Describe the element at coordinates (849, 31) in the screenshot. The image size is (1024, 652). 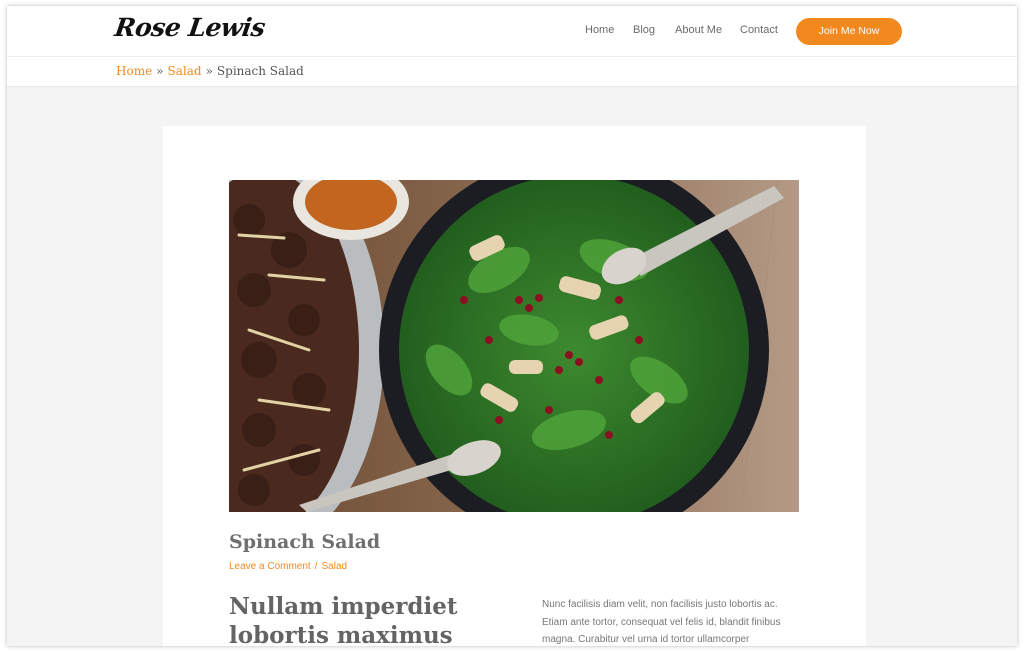
I see `join-me-now-button: Join Me Now` at that location.